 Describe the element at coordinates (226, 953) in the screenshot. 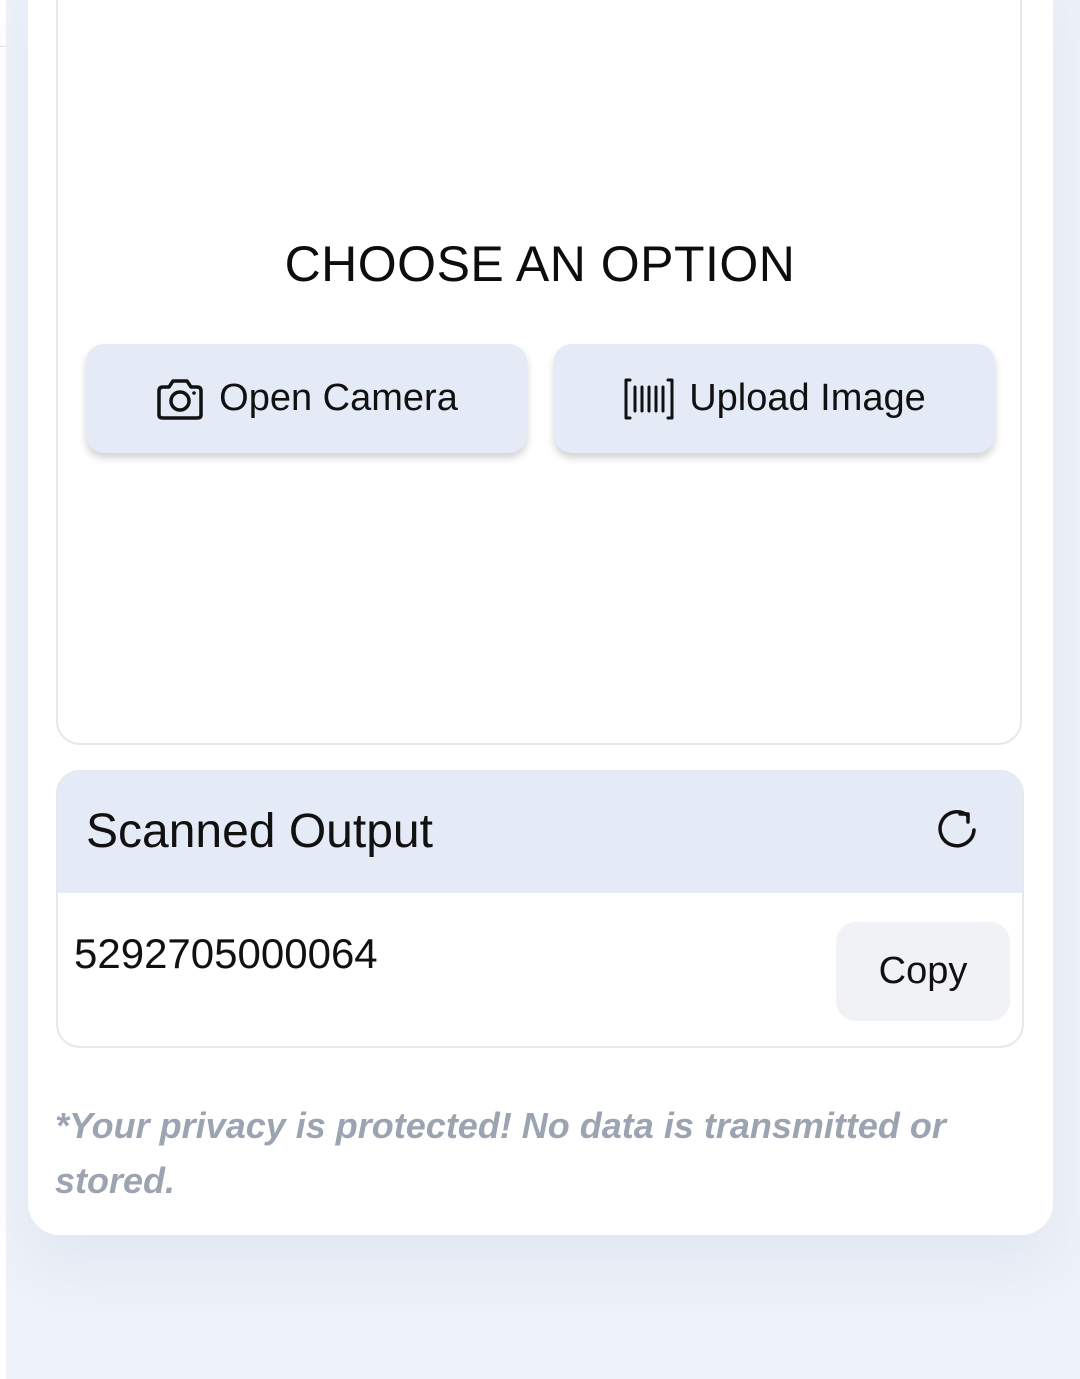

I see `scanned-value: 5292705000064` at that location.